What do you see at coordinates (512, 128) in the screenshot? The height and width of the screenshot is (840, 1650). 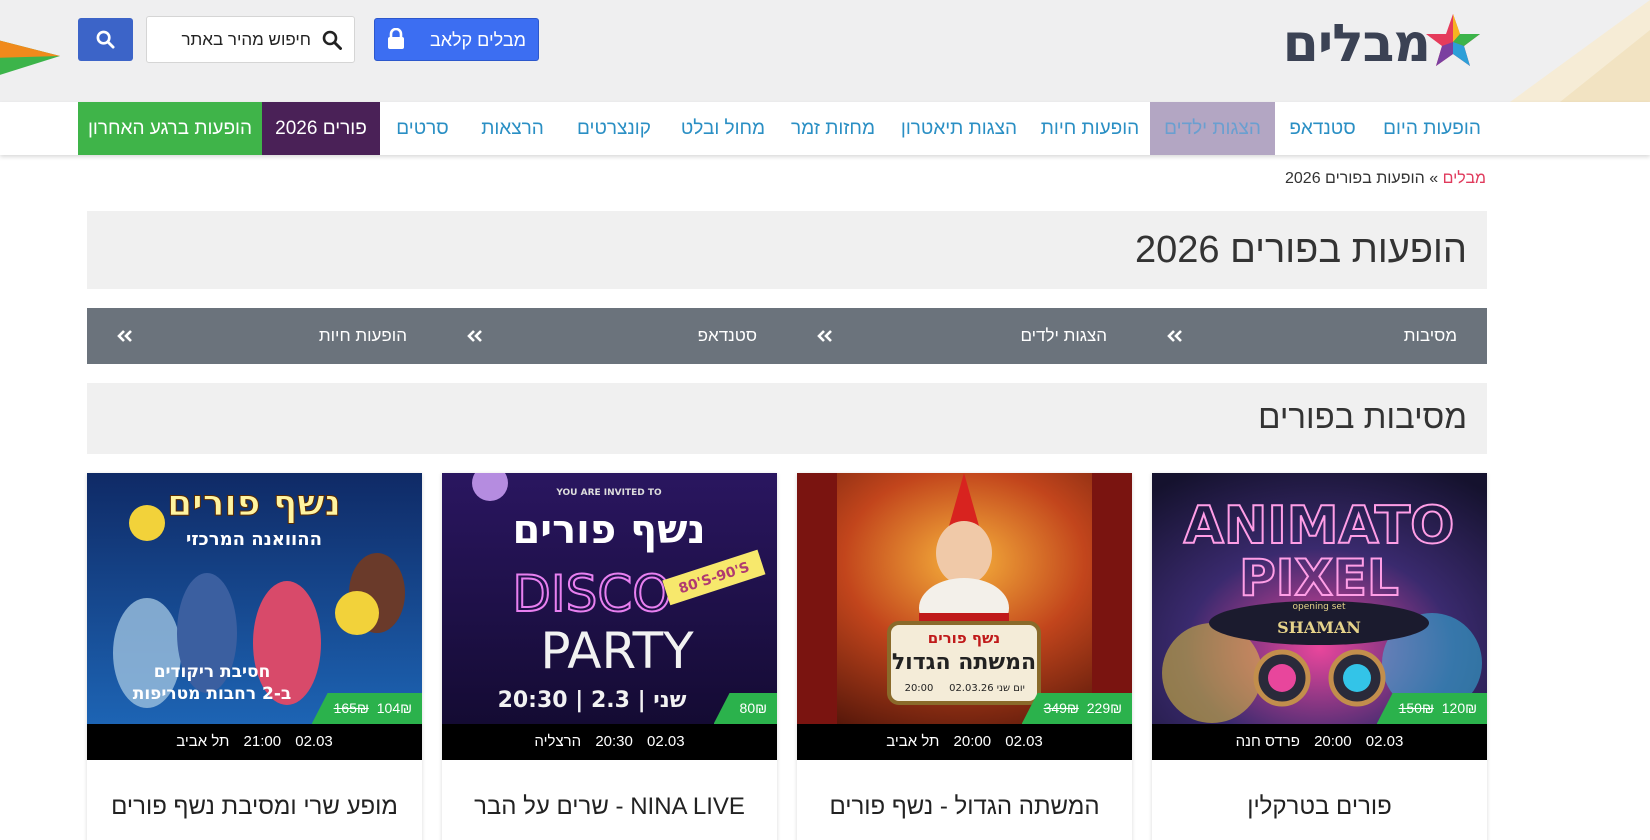 I see `nav-item-lectures: הרצאות` at bounding box center [512, 128].